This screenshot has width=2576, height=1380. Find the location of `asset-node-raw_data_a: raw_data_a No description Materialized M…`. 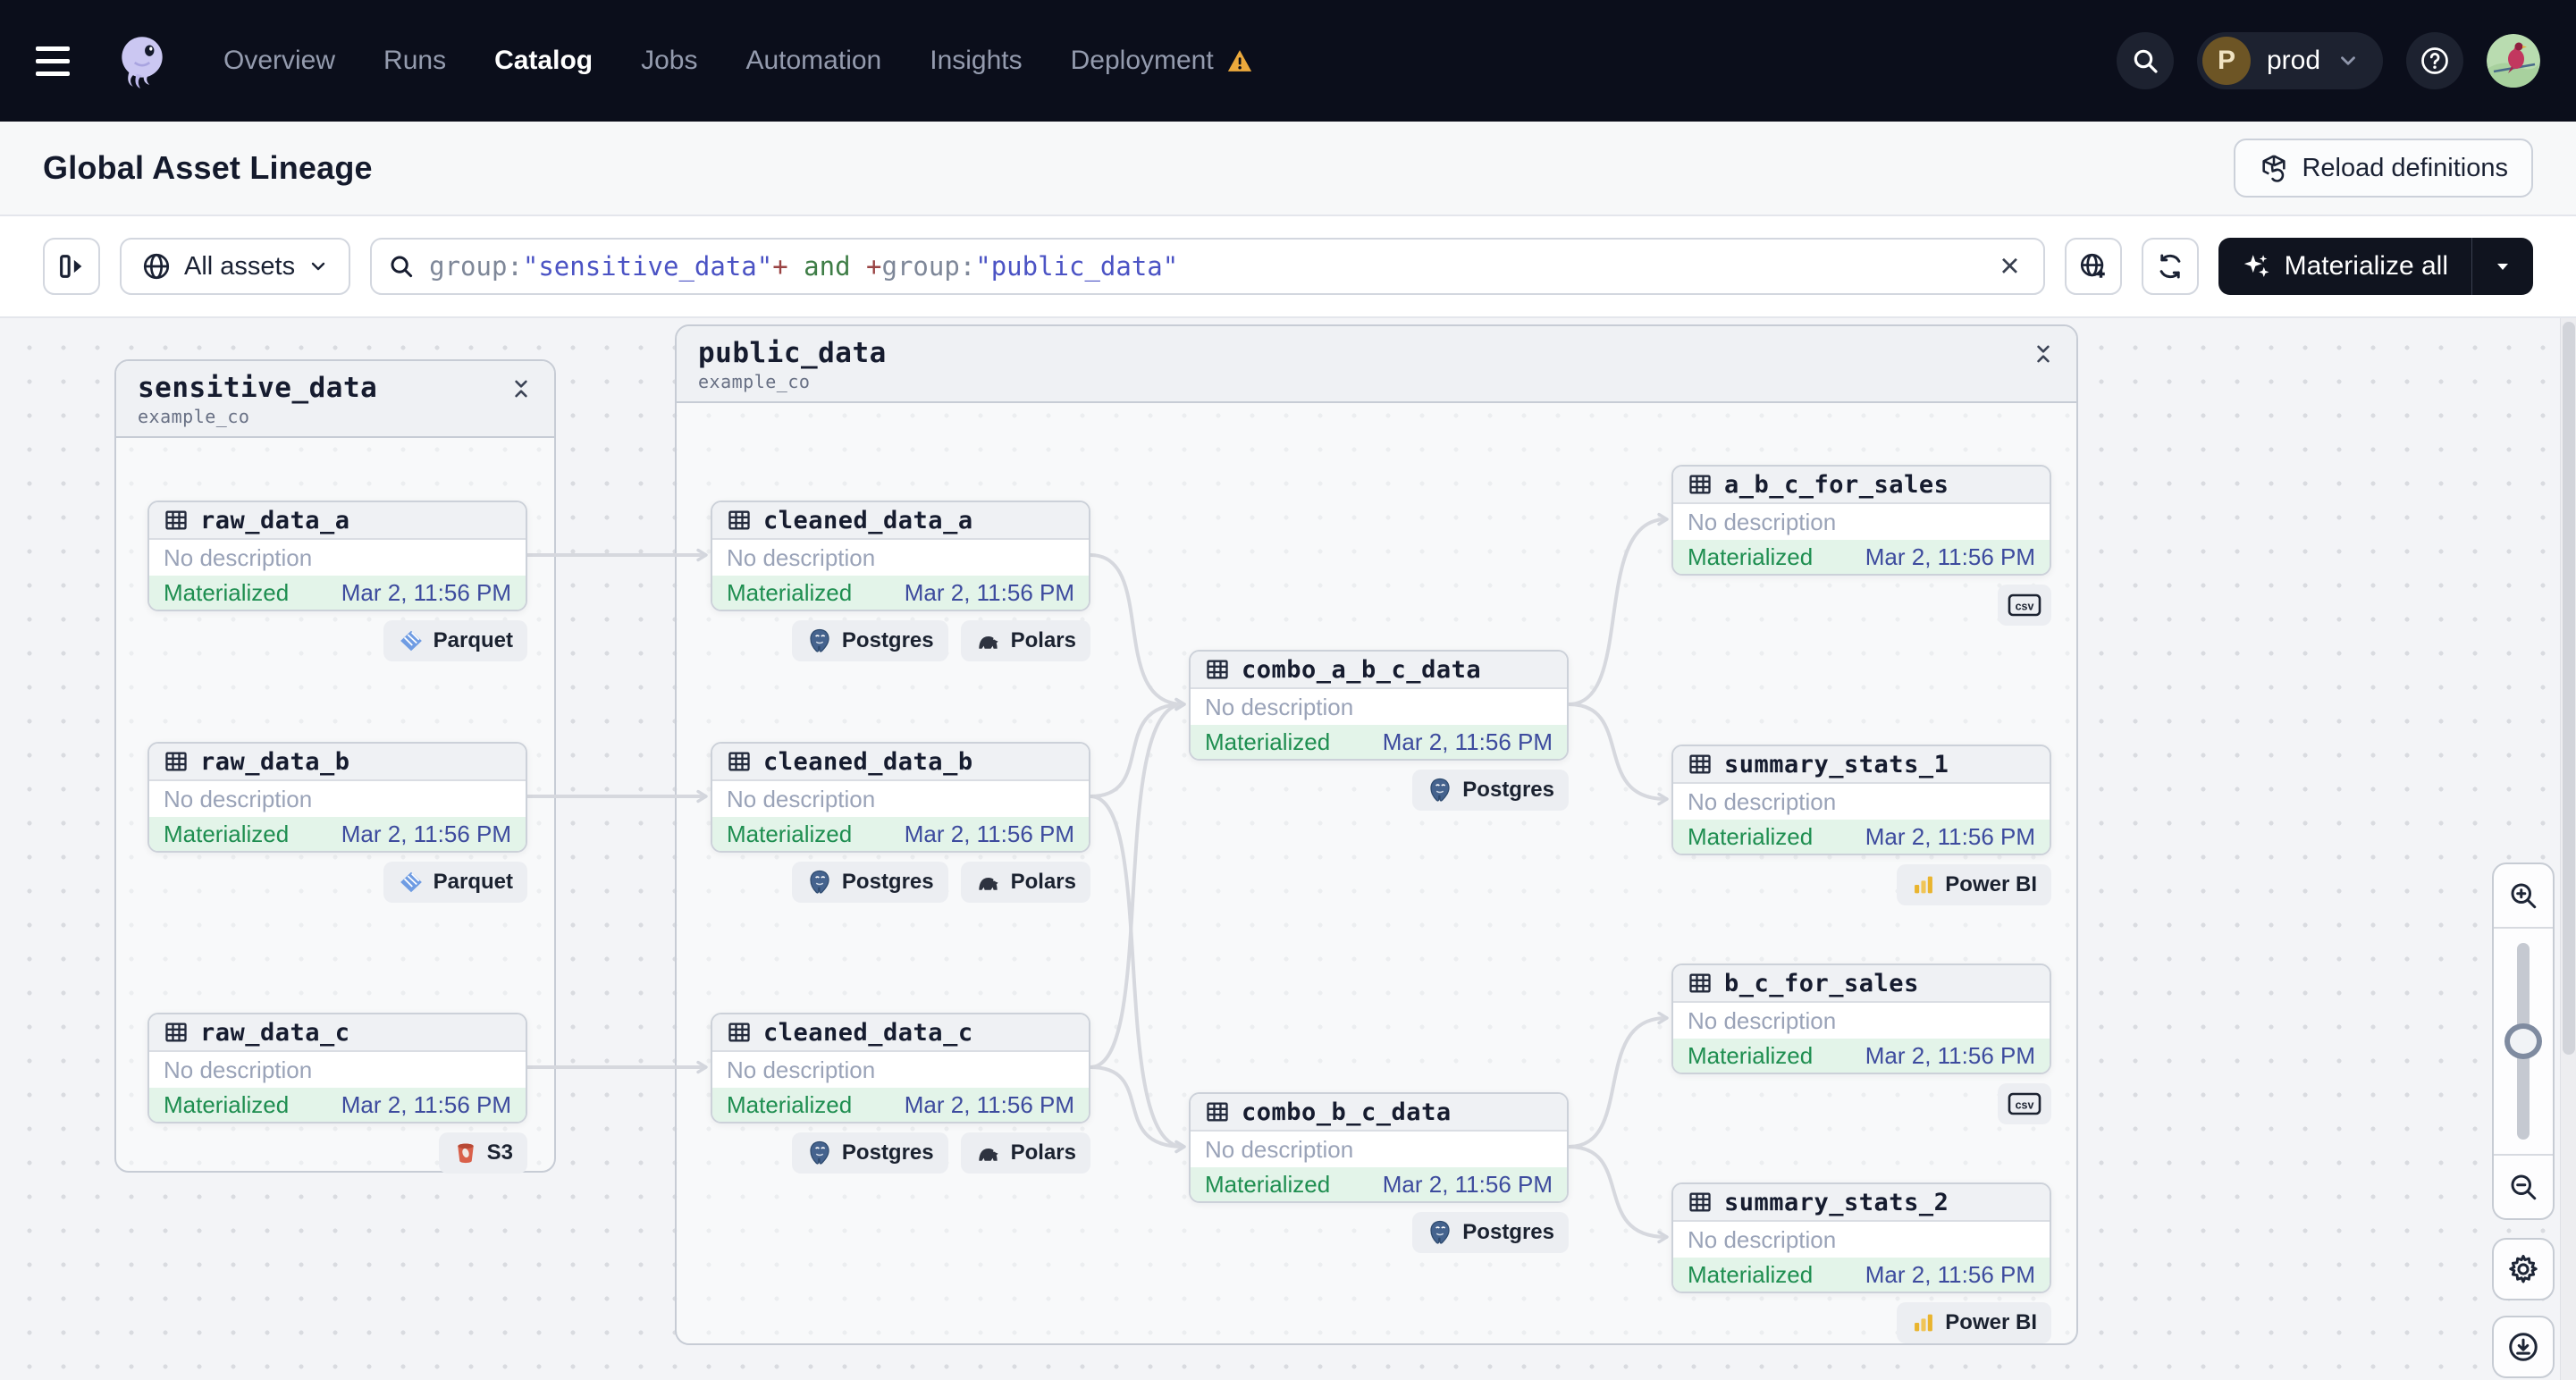

asset-node-raw_data_a: raw_data_a No description Materialized M… is located at coordinates (337, 556).